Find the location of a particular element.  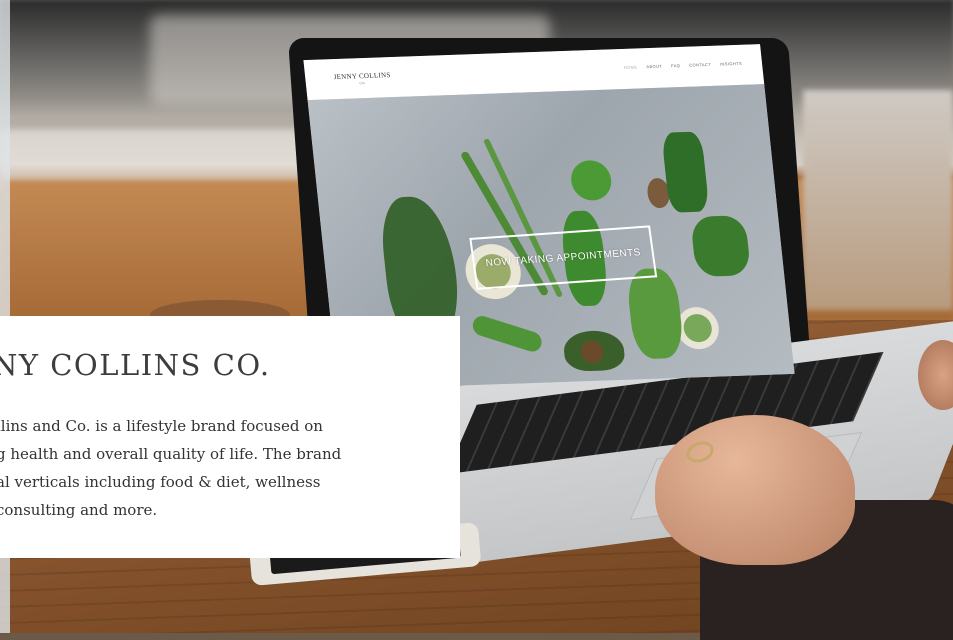

card-title: NY COLLINS CO. is located at coordinates (135, 365).